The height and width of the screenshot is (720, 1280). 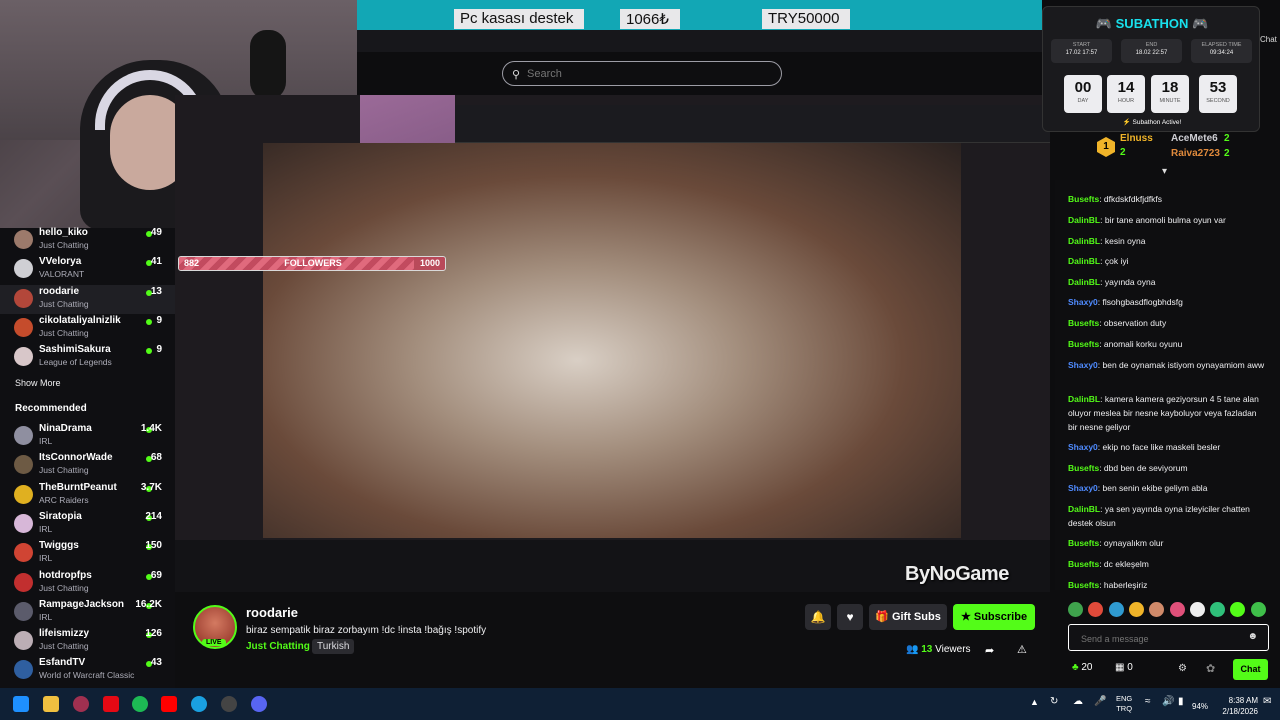 I want to click on show-more-link: Show More, so click(x=38, y=383).